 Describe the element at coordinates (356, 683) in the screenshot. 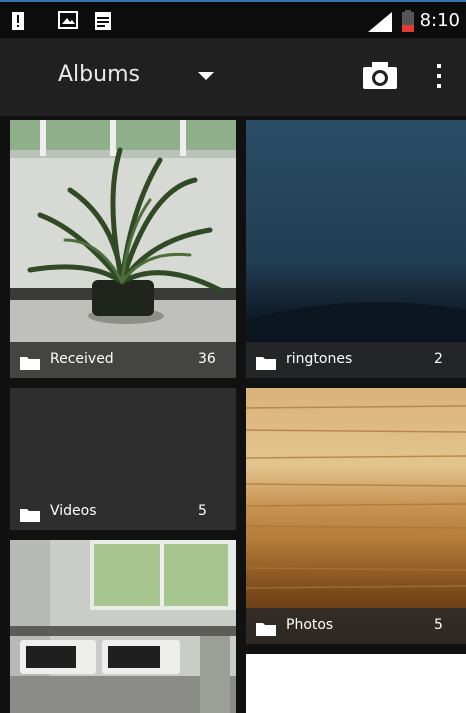

I see `album-tile-partial-right` at that location.